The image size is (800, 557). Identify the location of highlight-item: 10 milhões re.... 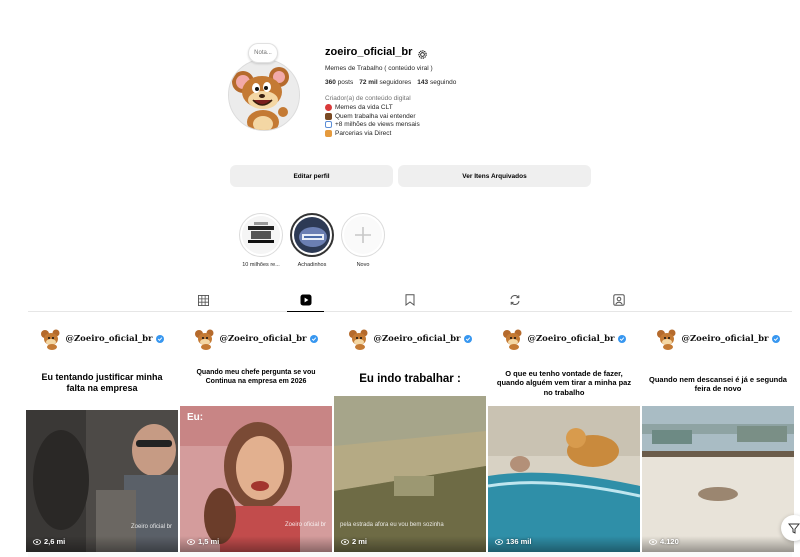
(261, 240).